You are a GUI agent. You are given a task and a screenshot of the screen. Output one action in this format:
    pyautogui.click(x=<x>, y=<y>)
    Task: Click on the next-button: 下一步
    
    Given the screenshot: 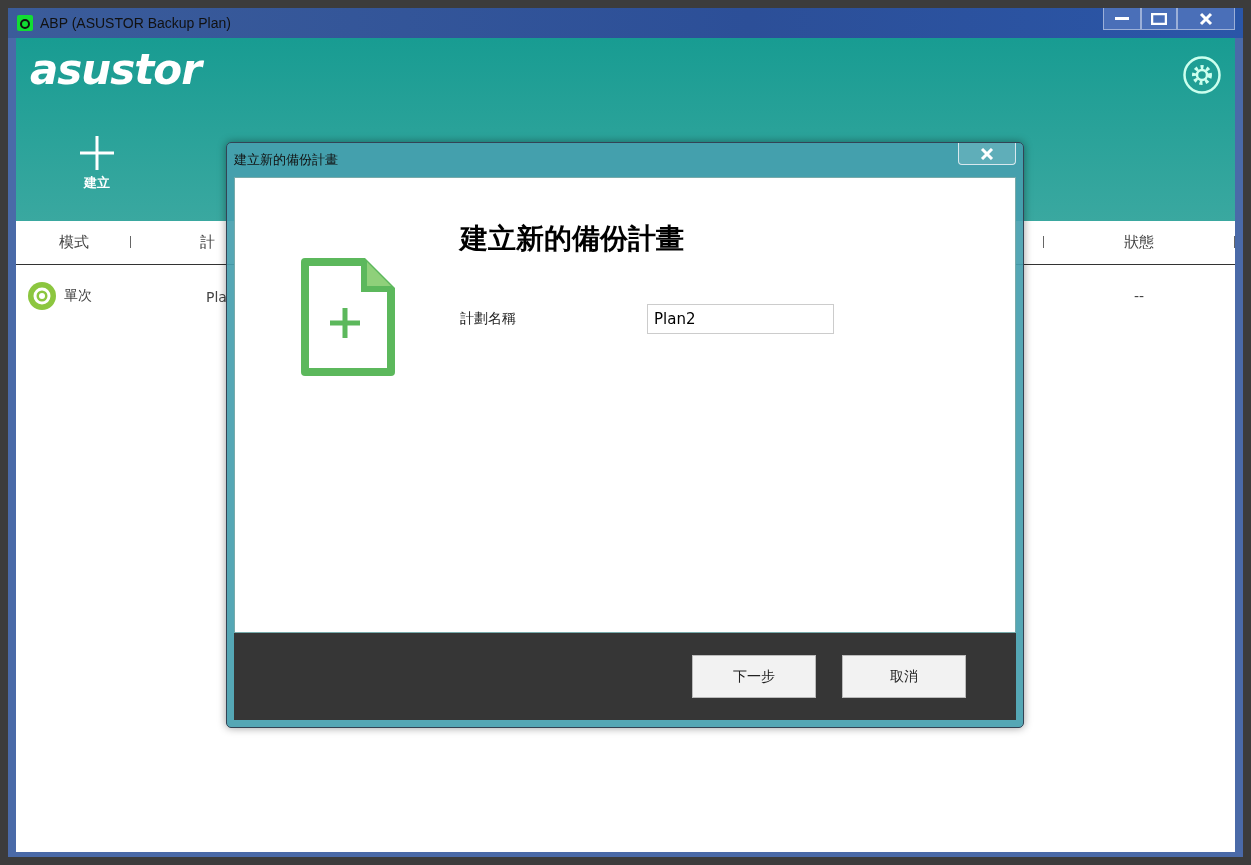 What is the action you would take?
    pyautogui.click(x=754, y=676)
    